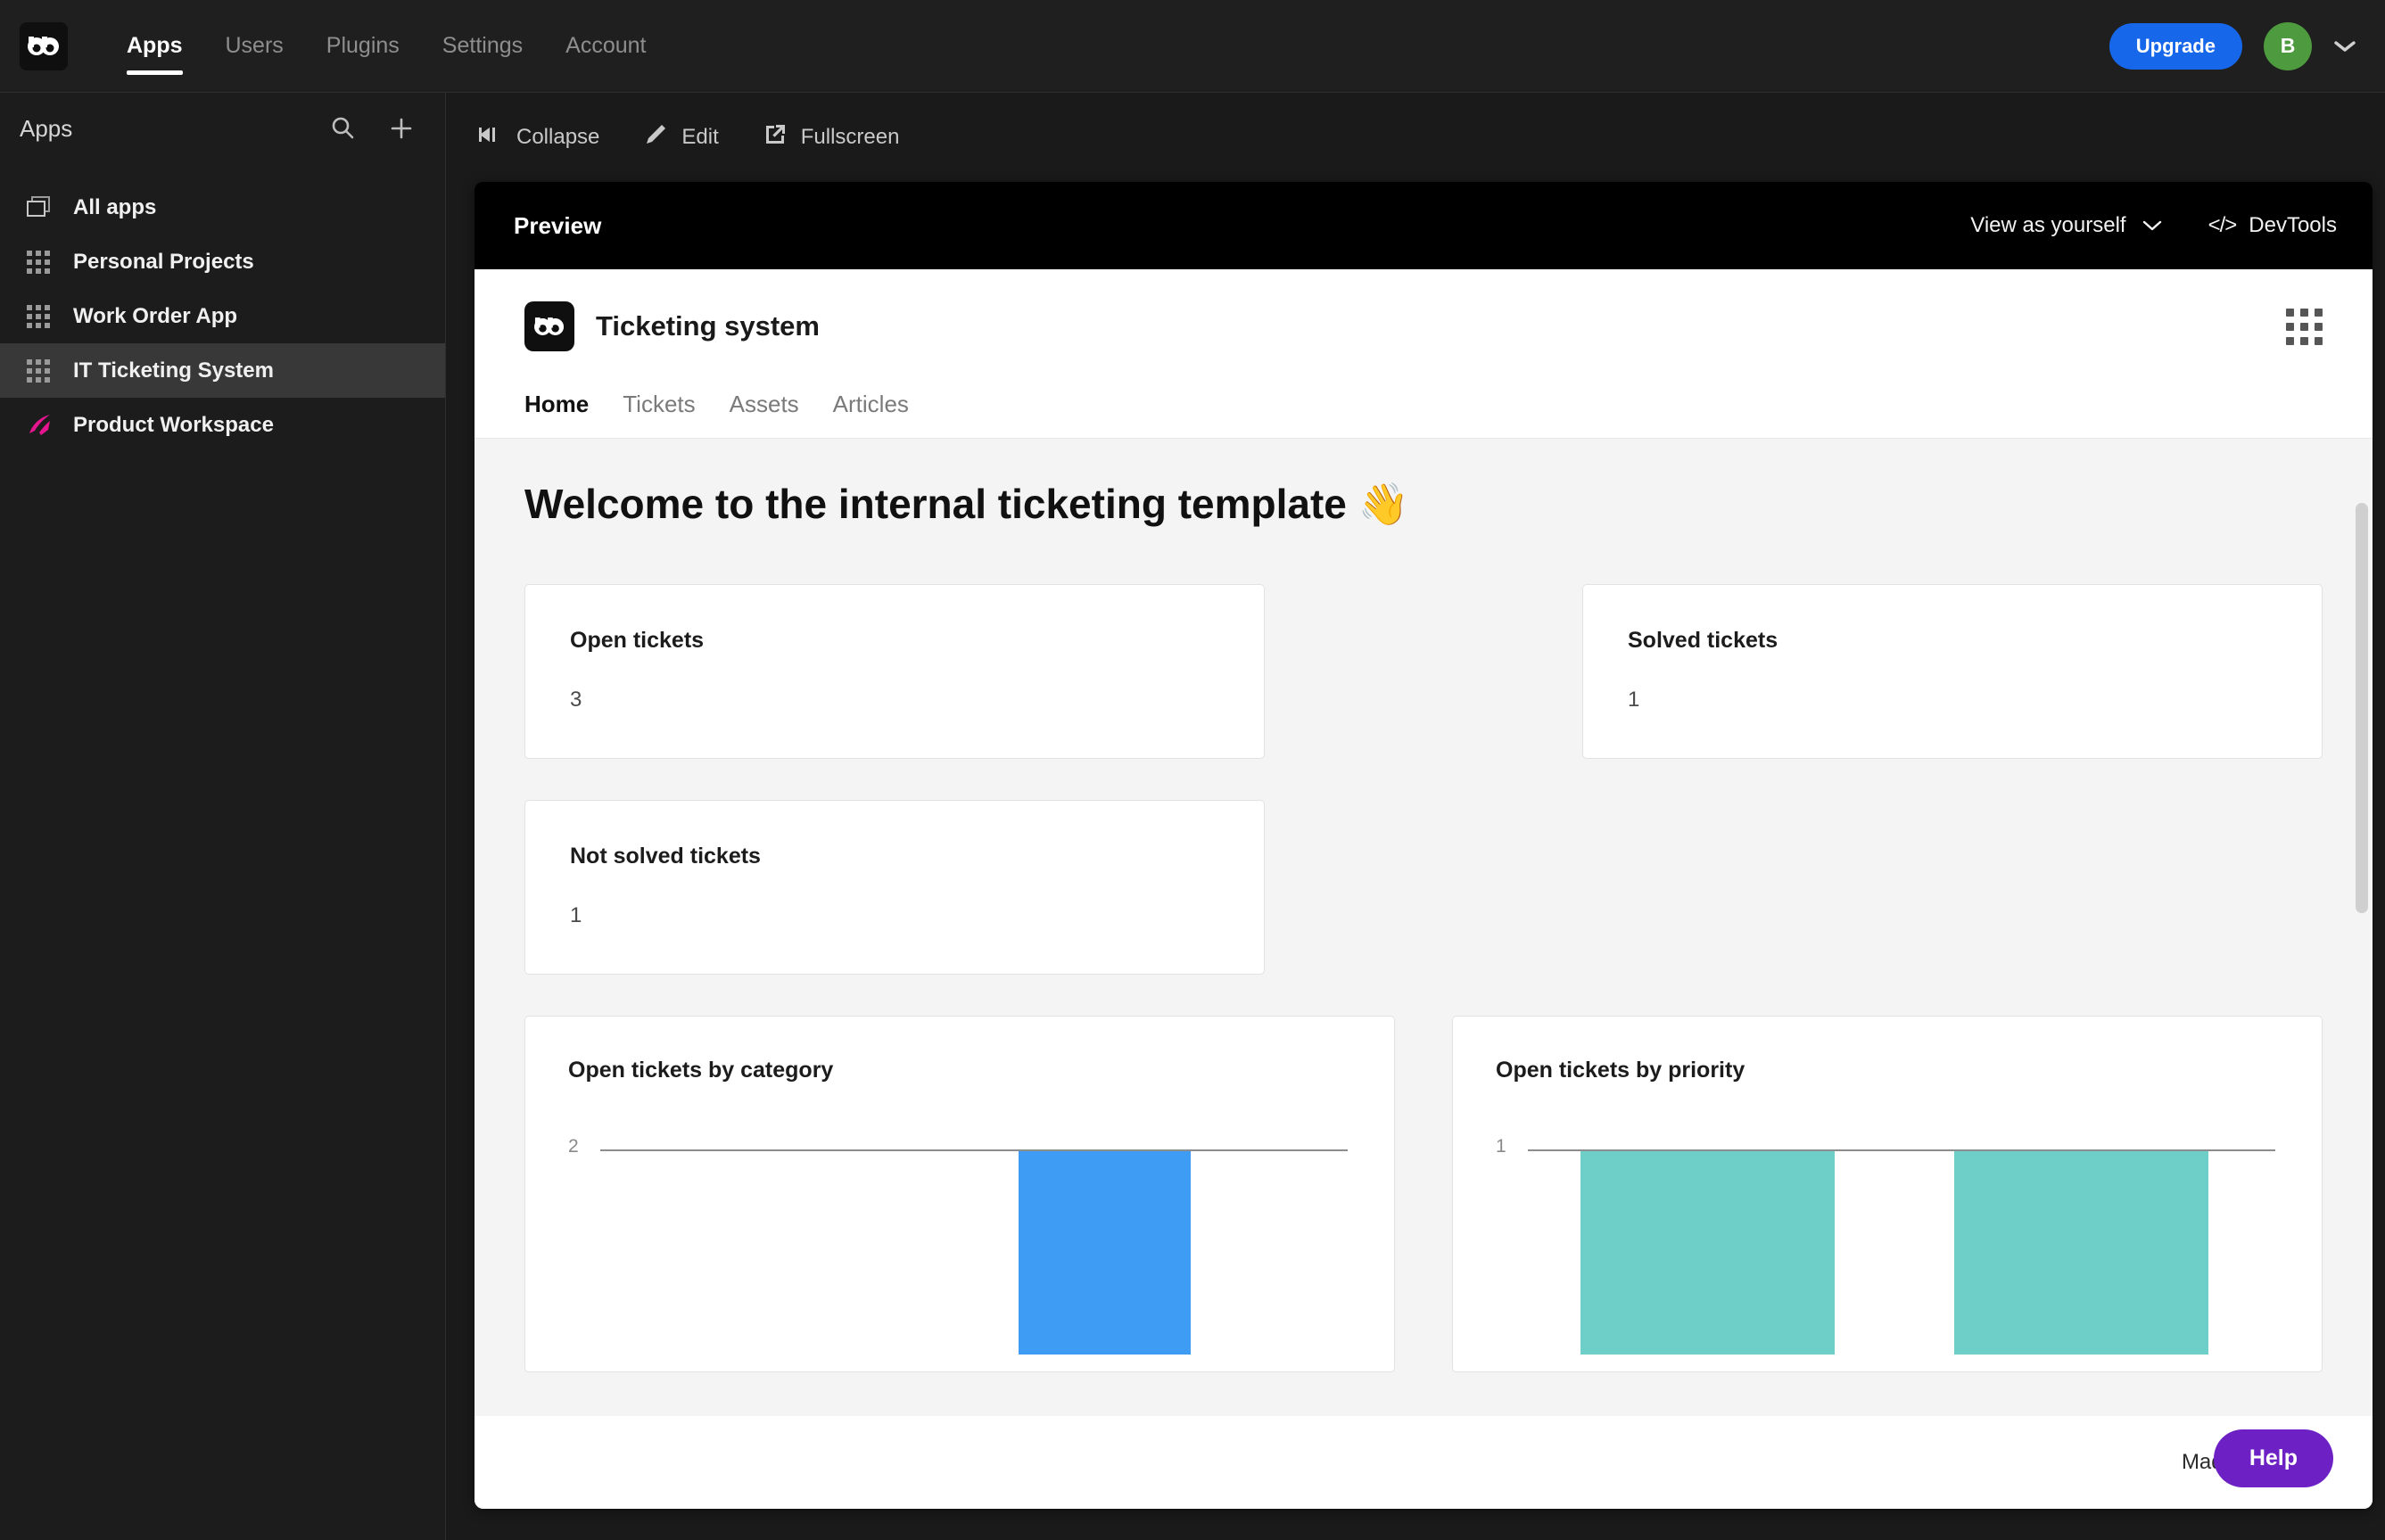 This screenshot has height=1540, width=2385. I want to click on y-axis-tick-label: 2, so click(573, 1146).